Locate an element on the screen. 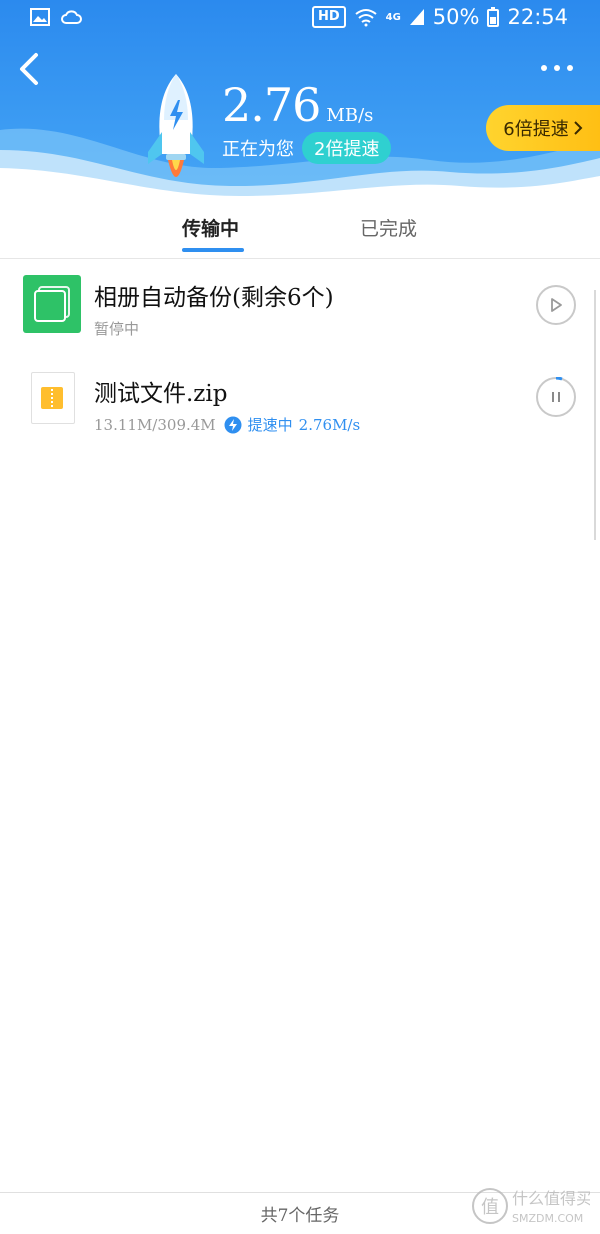  battery-icon is located at coordinates (493, 17).